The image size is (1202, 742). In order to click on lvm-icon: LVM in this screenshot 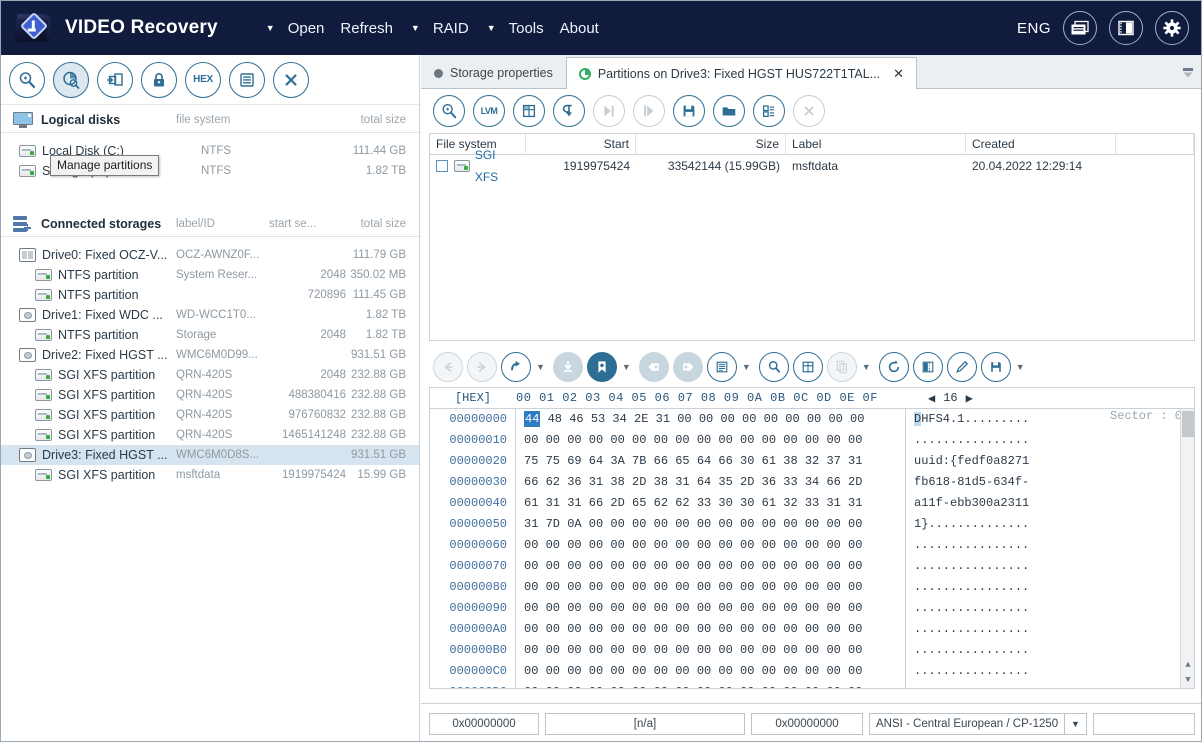, I will do `click(489, 111)`.